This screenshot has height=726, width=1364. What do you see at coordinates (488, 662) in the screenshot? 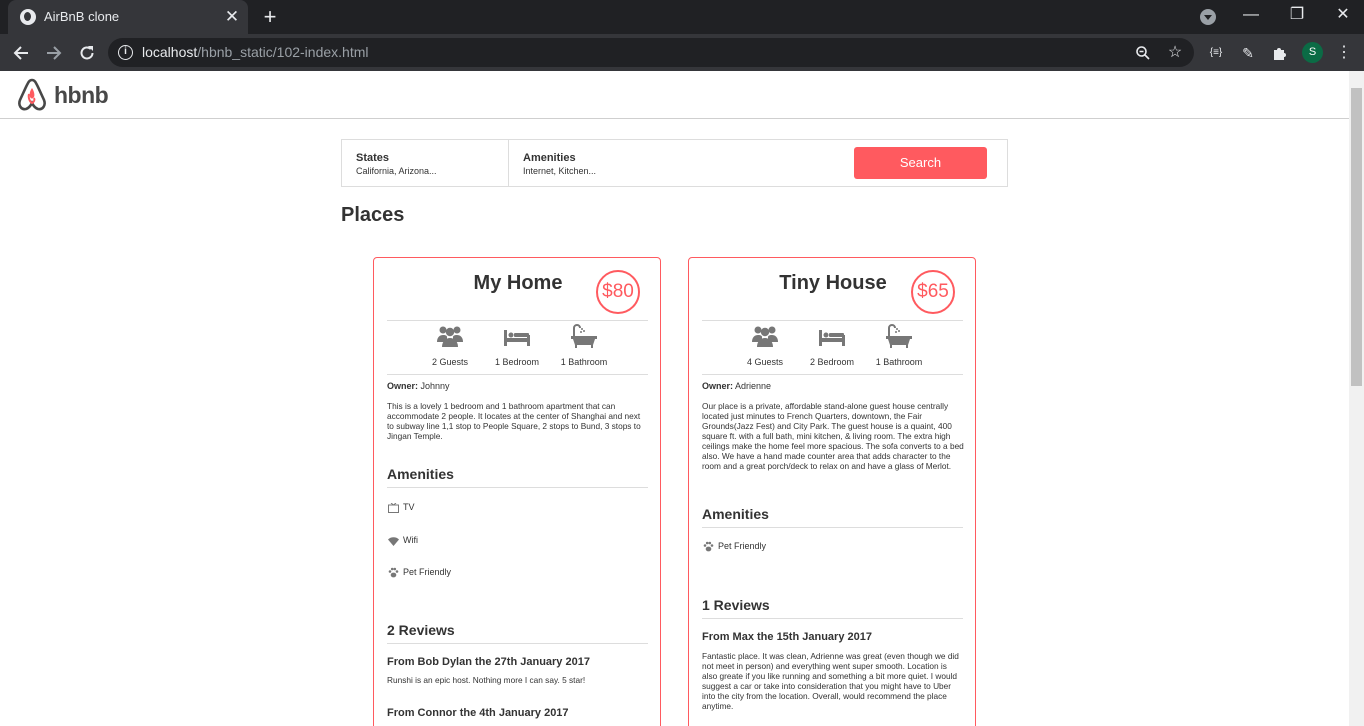
I see `review-header: From Bob Dylan the 27th January 2017` at bounding box center [488, 662].